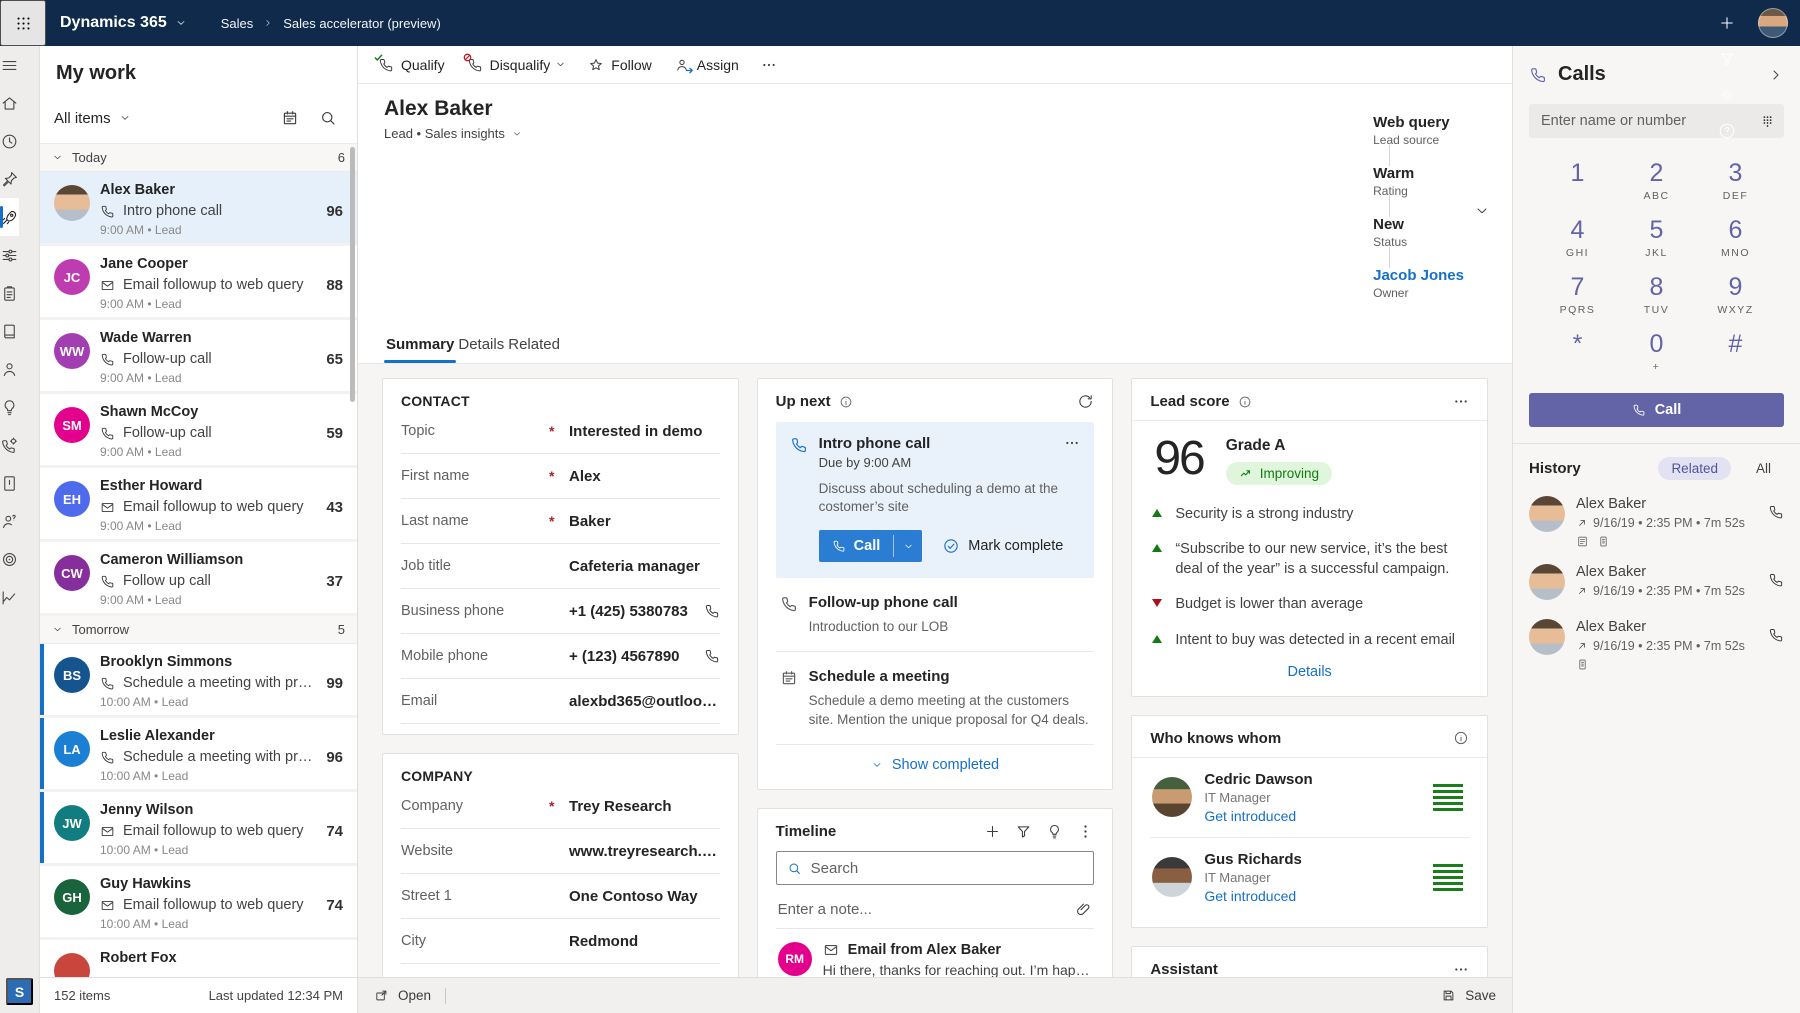  What do you see at coordinates (9, 179) in the screenshot?
I see `pin-icon` at bounding box center [9, 179].